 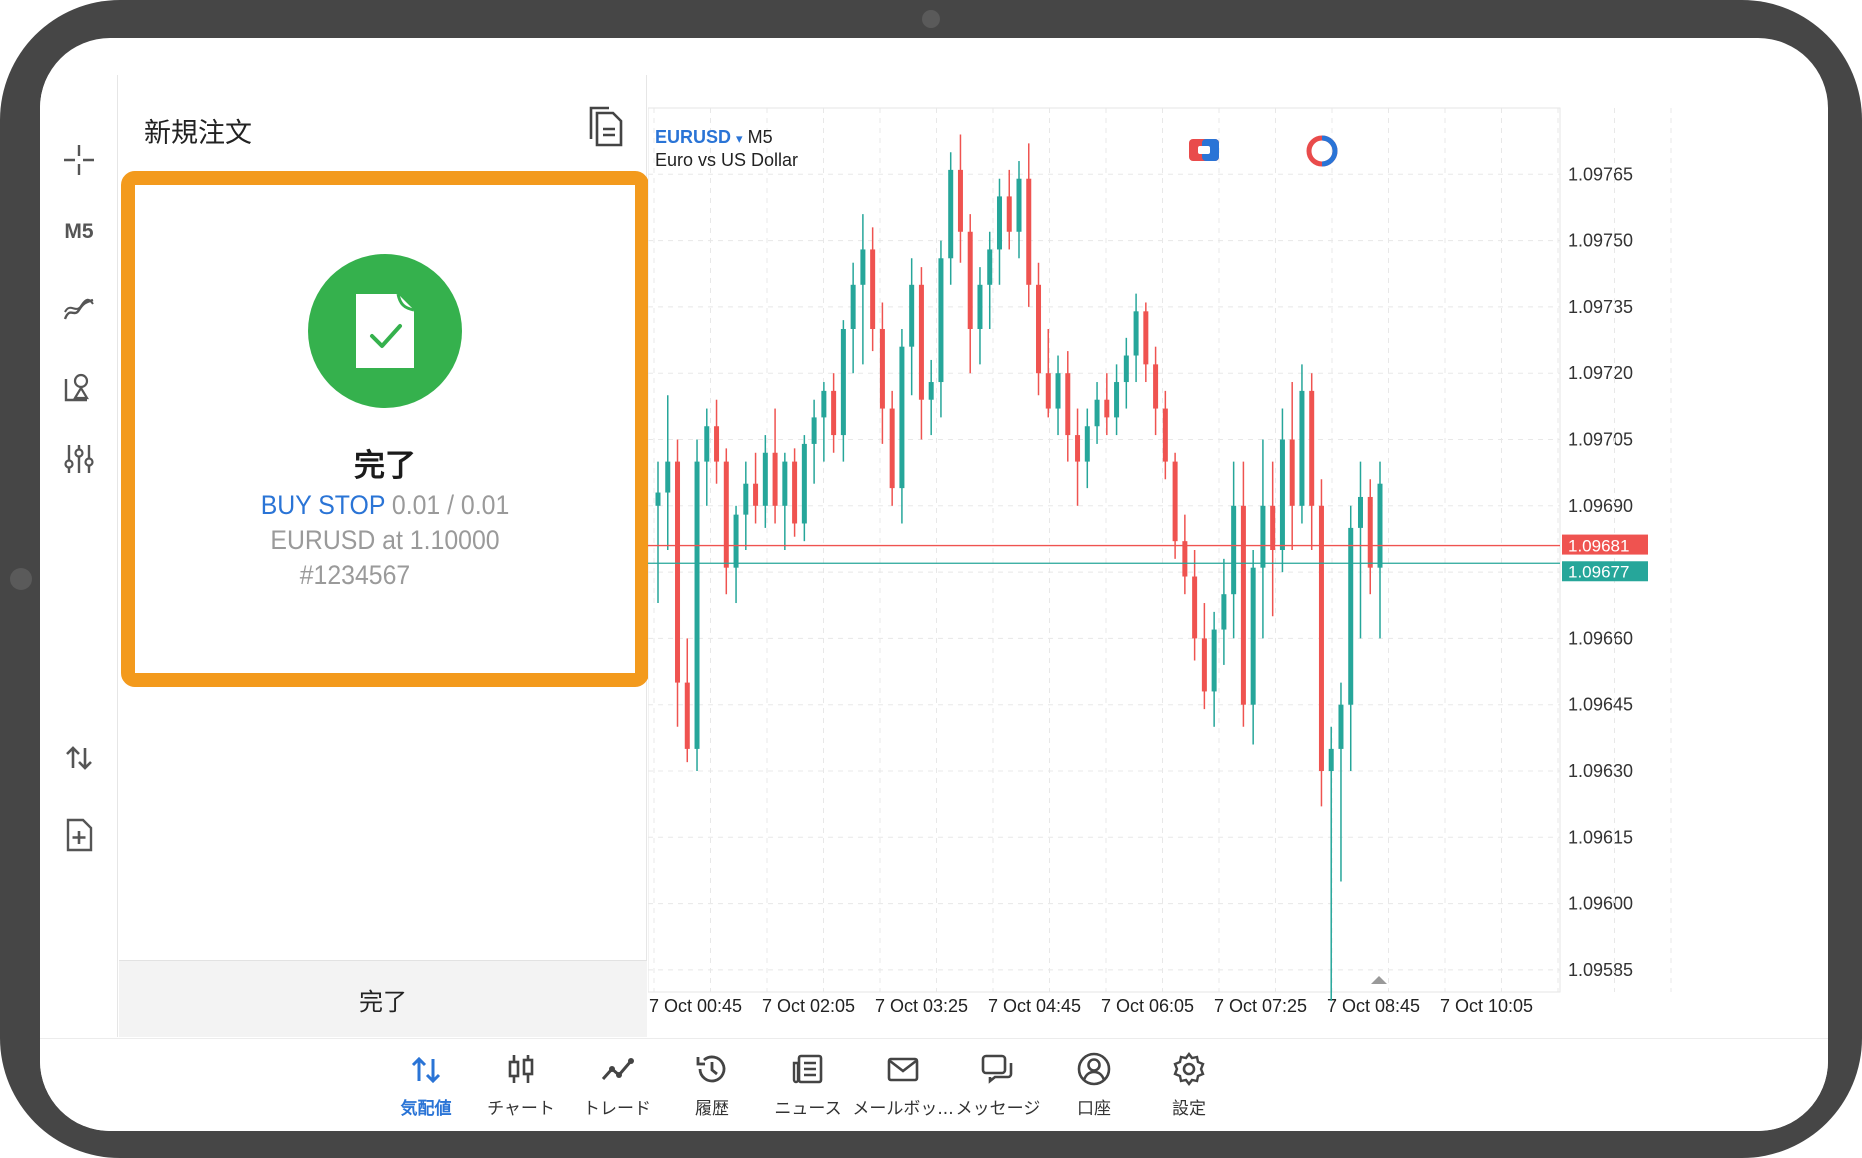 I want to click on chart-icon, so click(x=521, y=1069).